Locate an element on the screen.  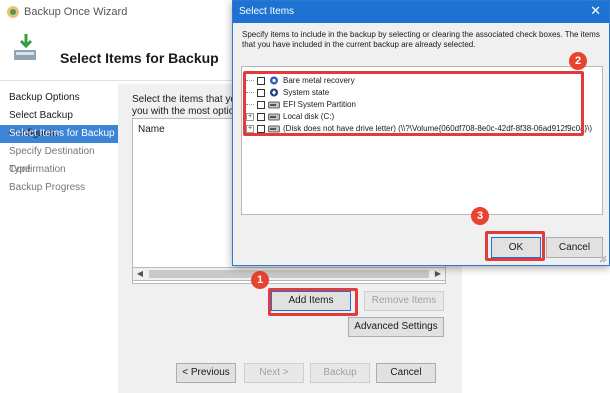
nav-step-confirmation: Confirmation is located at coordinates (37, 169).